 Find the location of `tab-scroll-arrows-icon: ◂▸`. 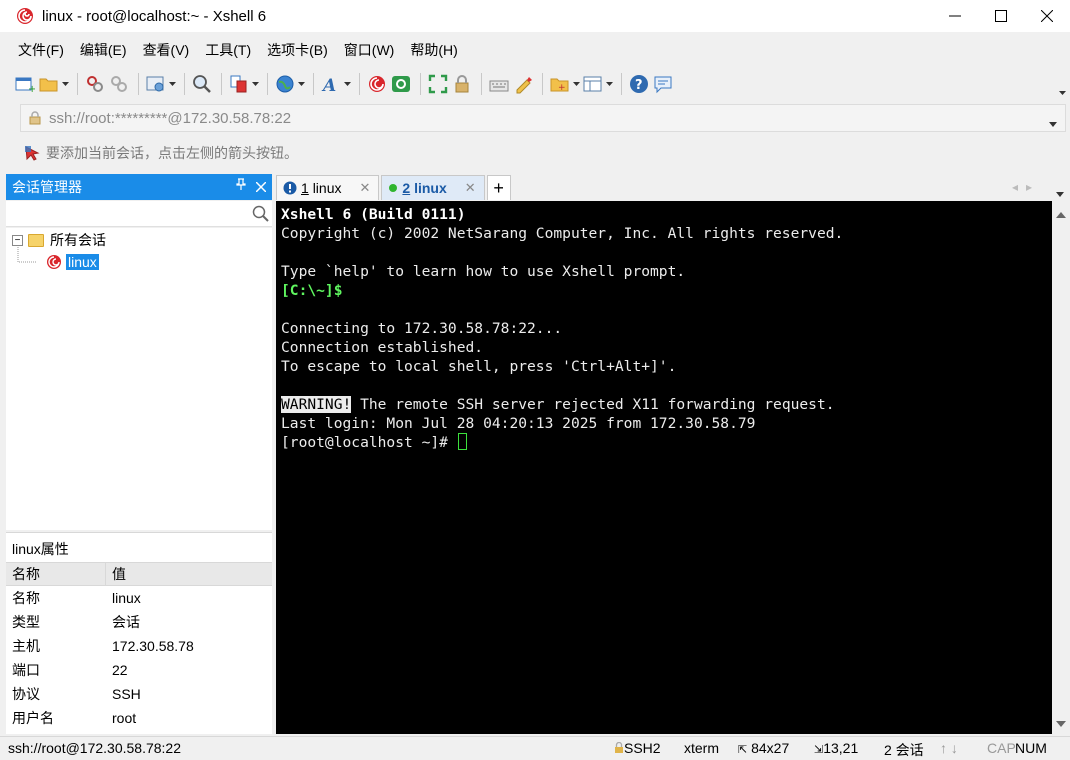

tab-scroll-arrows-icon: ◂▸ is located at coordinates (1026, 187).